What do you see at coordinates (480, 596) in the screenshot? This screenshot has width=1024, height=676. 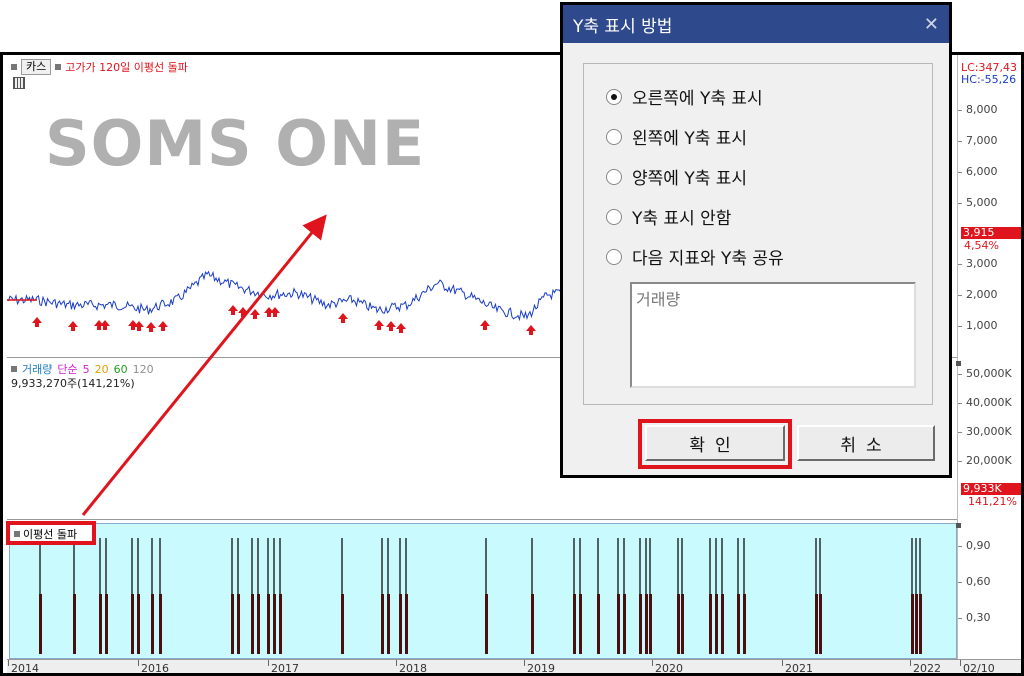 I see `signal-chart` at bounding box center [480, 596].